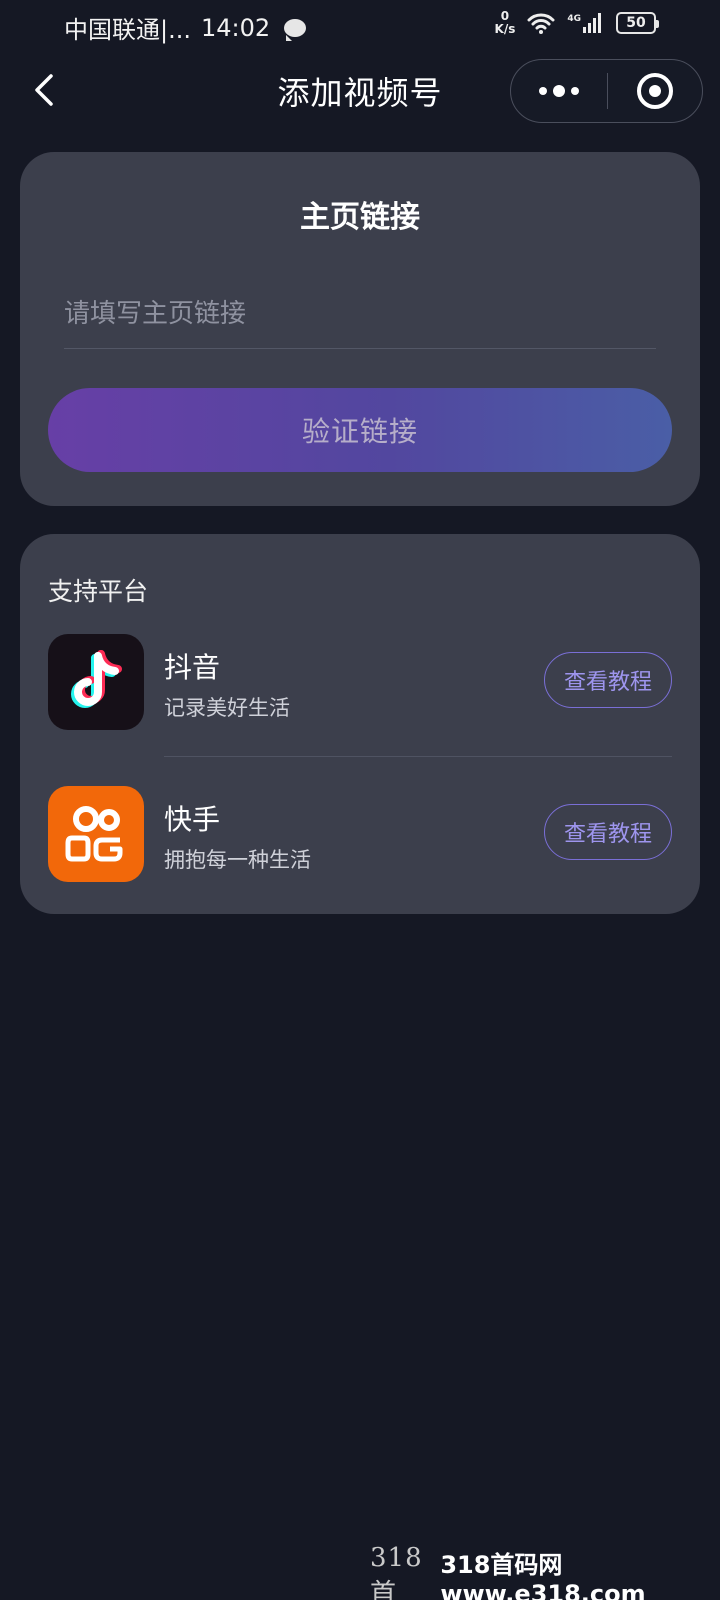  What do you see at coordinates (574, 19) in the screenshot?
I see `network-type-label: 4G` at bounding box center [574, 19].